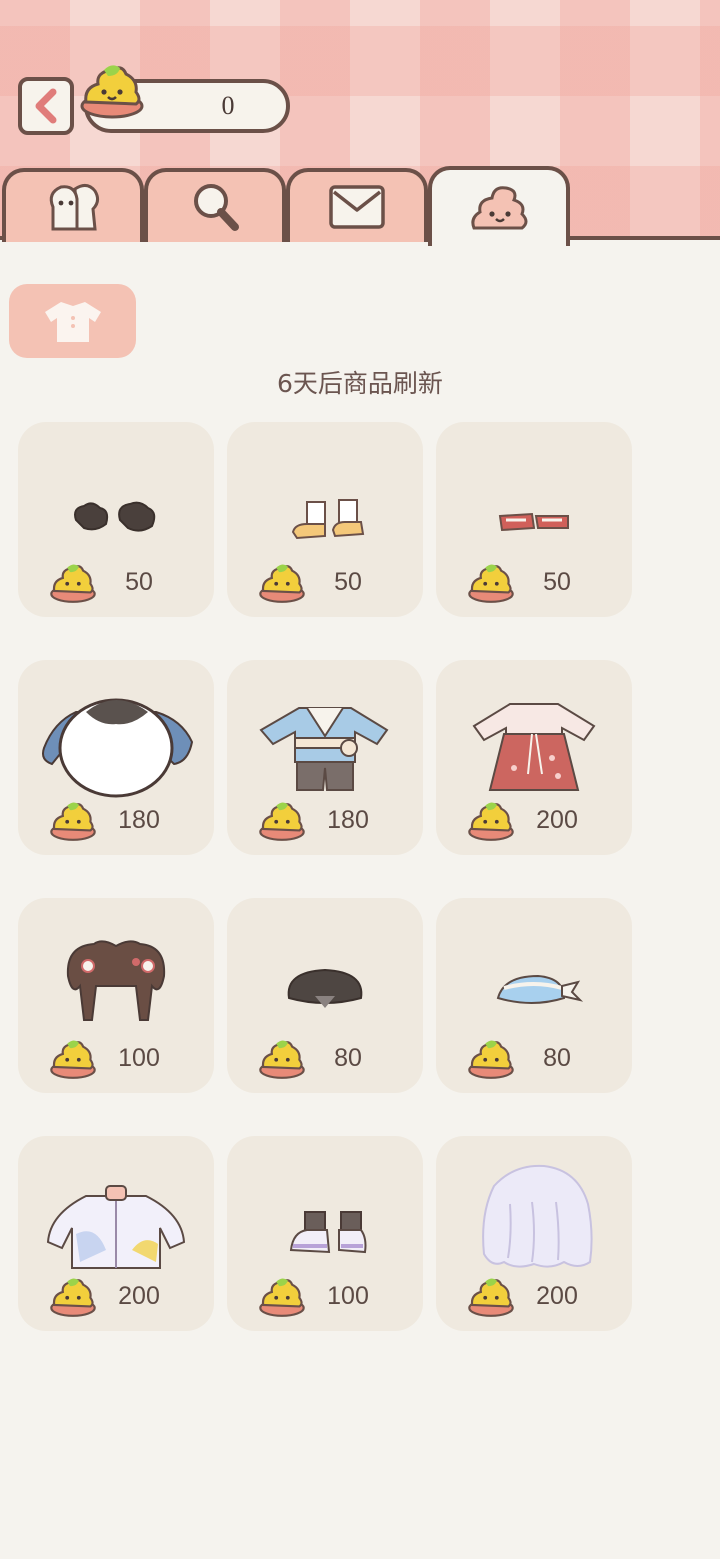 The image size is (720, 1559). I want to click on tab-bar, so click(360, 206).